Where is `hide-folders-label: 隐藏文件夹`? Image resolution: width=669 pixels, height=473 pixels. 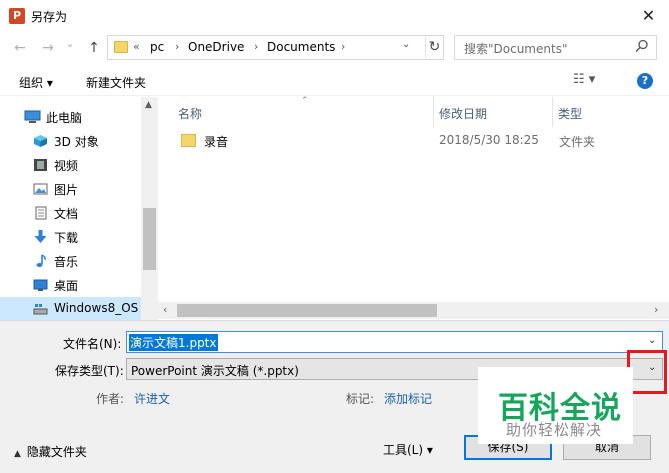
hide-folders-label: 隐藏文件夹 is located at coordinates (56, 452).